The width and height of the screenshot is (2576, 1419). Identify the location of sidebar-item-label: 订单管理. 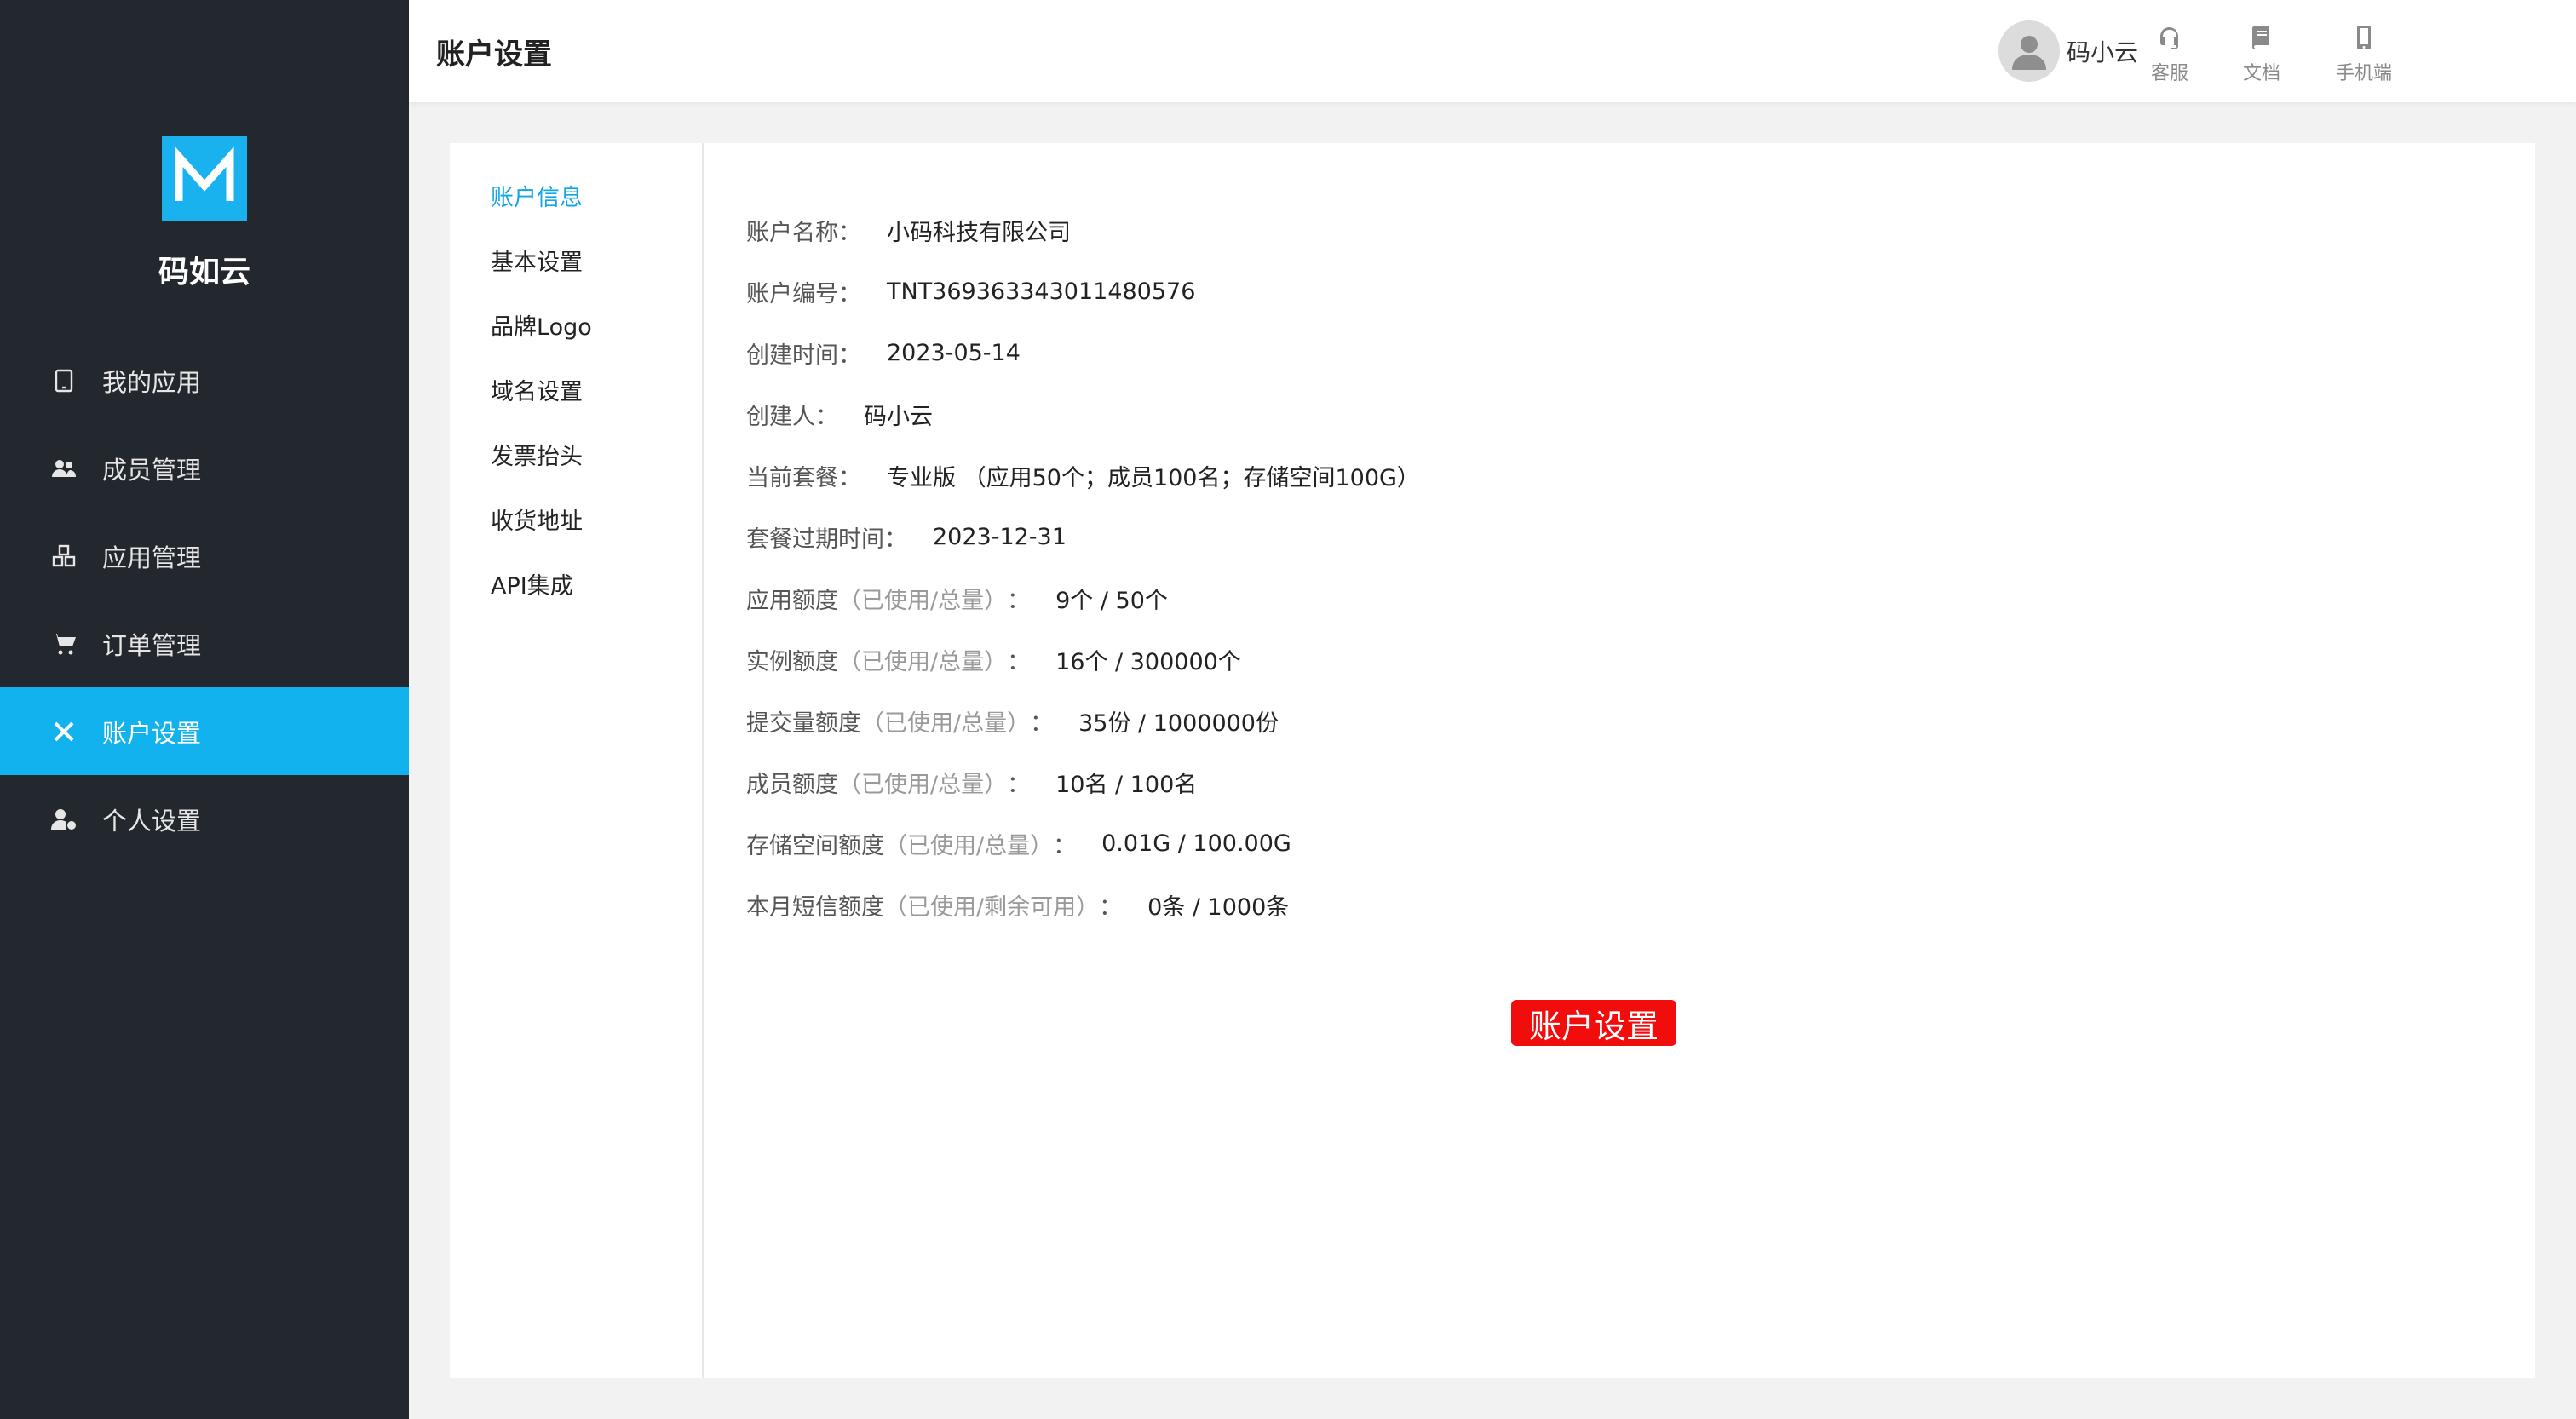
(152, 645).